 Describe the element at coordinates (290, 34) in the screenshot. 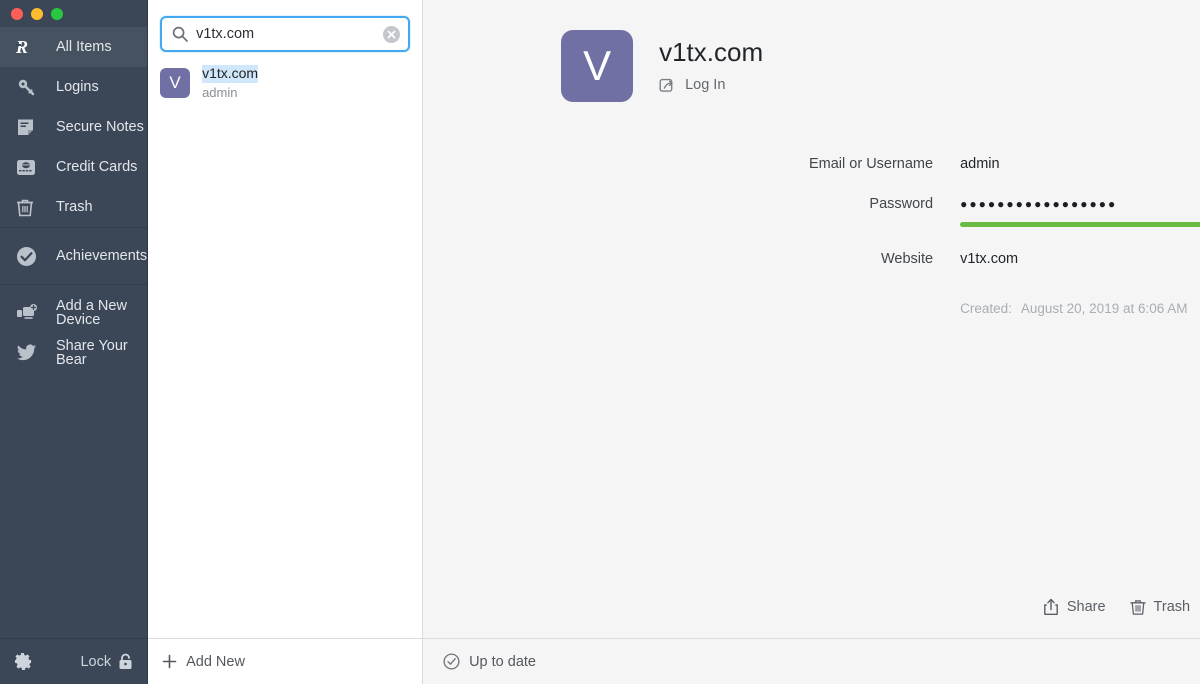

I see `search-input` at that location.